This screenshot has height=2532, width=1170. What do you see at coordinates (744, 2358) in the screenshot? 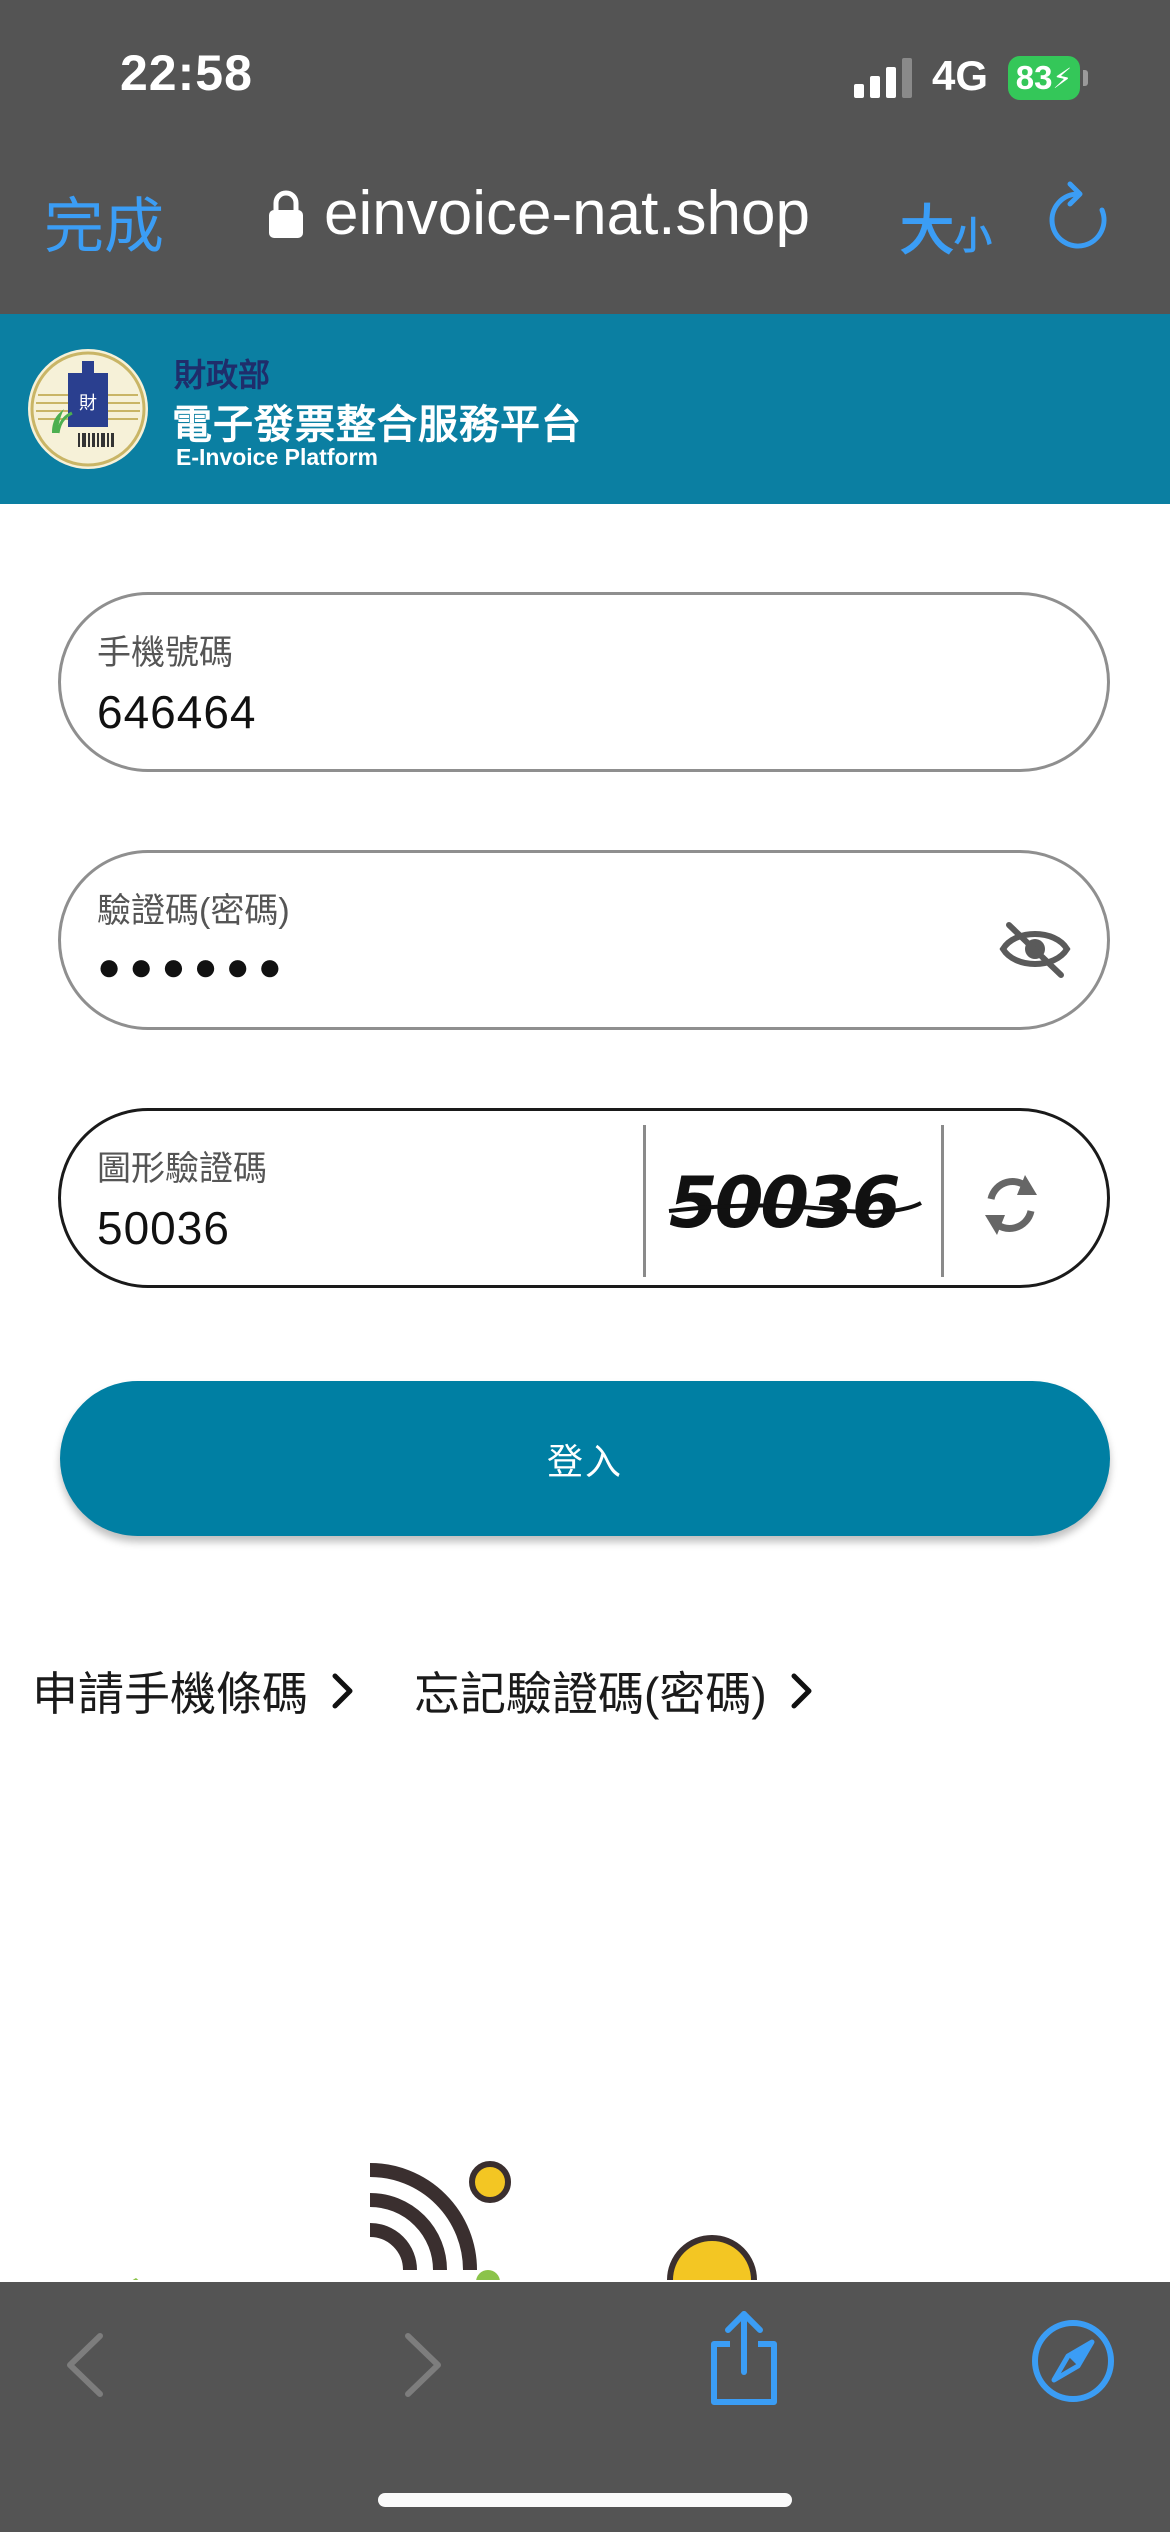
I see `share-icon` at bounding box center [744, 2358].